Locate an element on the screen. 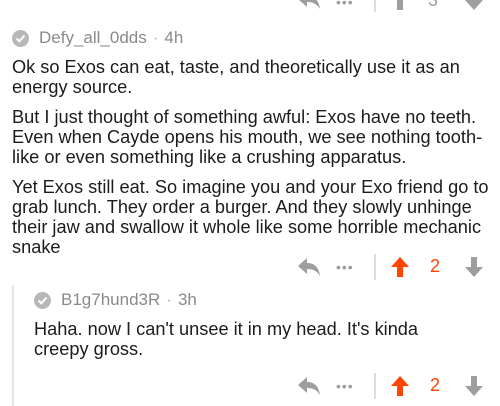  score-label: 3 is located at coordinates (433, 5).